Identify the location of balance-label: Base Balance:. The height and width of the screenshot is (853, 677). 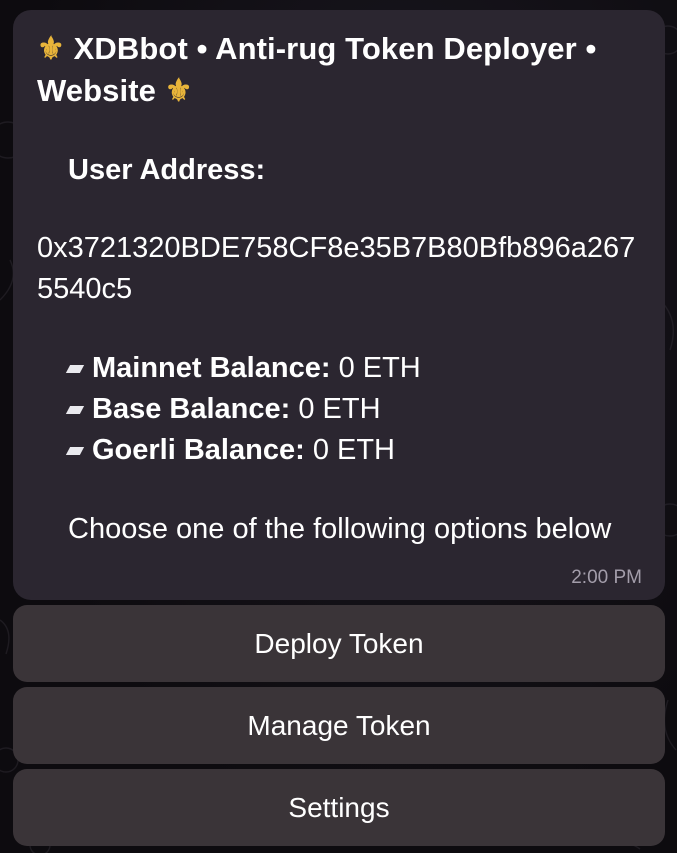
(191, 409).